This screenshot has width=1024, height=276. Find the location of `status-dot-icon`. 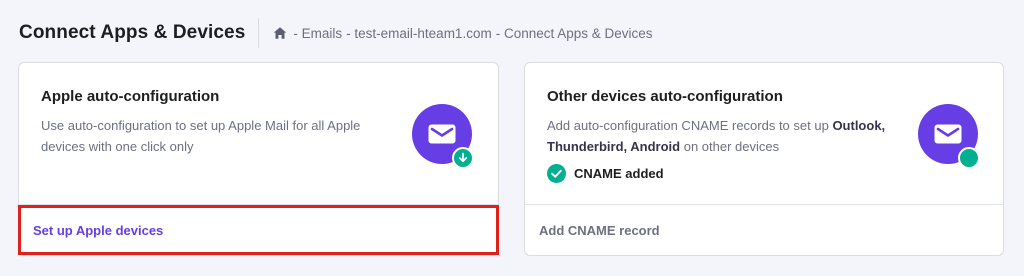

status-dot-icon is located at coordinates (969, 158).